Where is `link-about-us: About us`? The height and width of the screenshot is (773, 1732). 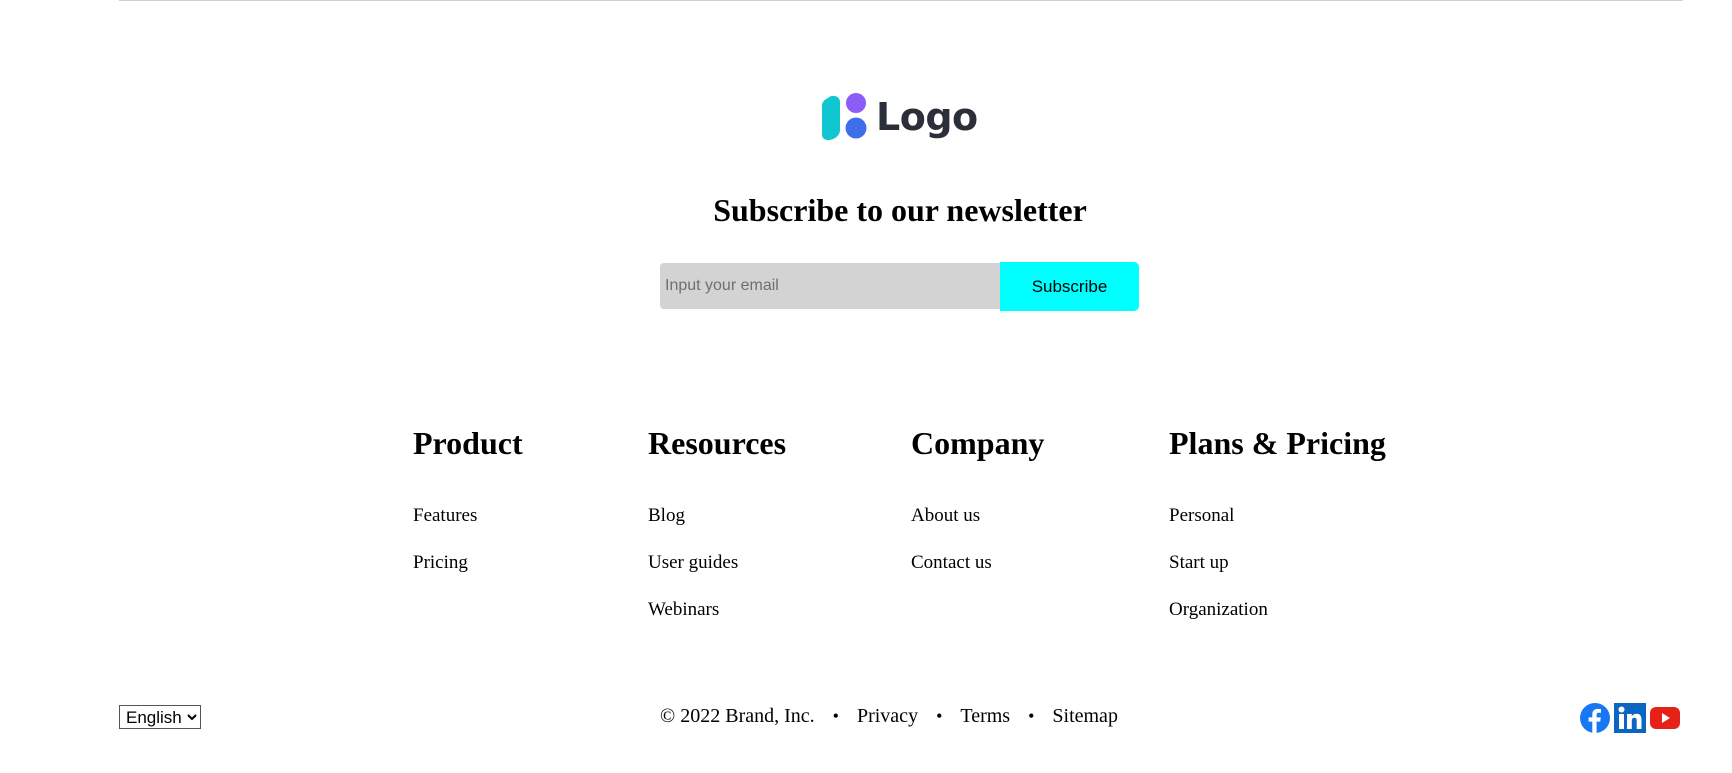 link-about-us: About us is located at coordinates (945, 515).